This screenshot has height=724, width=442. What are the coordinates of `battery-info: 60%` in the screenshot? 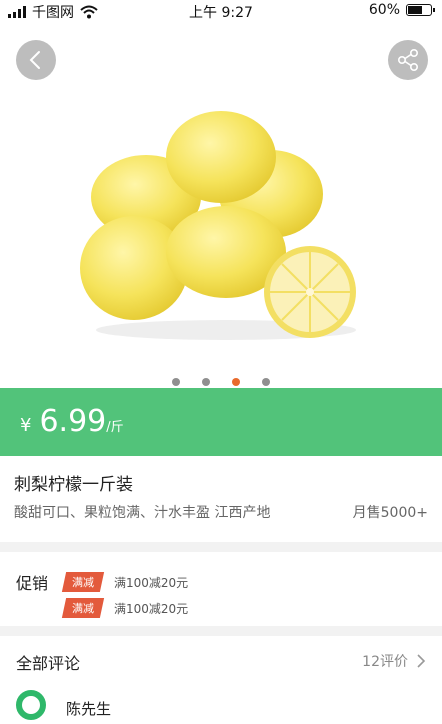 It's located at (401, 10).